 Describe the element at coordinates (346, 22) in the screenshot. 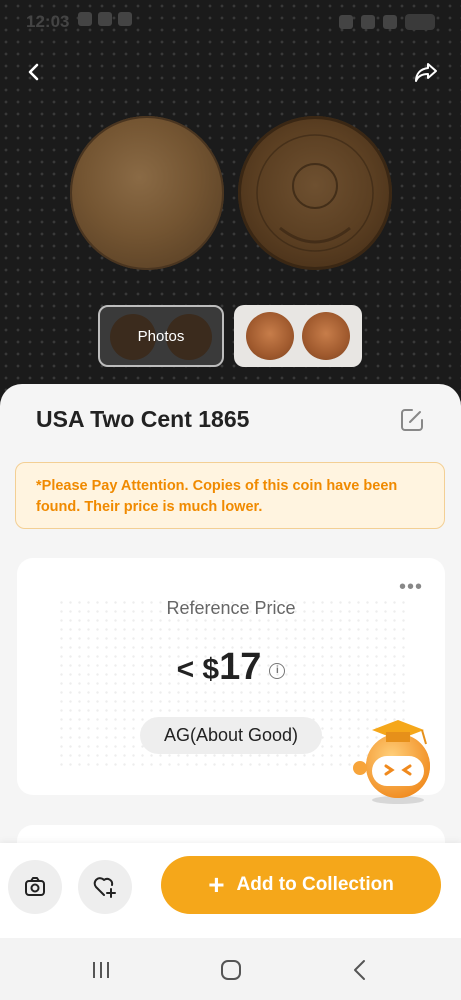

I see `location-icon` at that location.